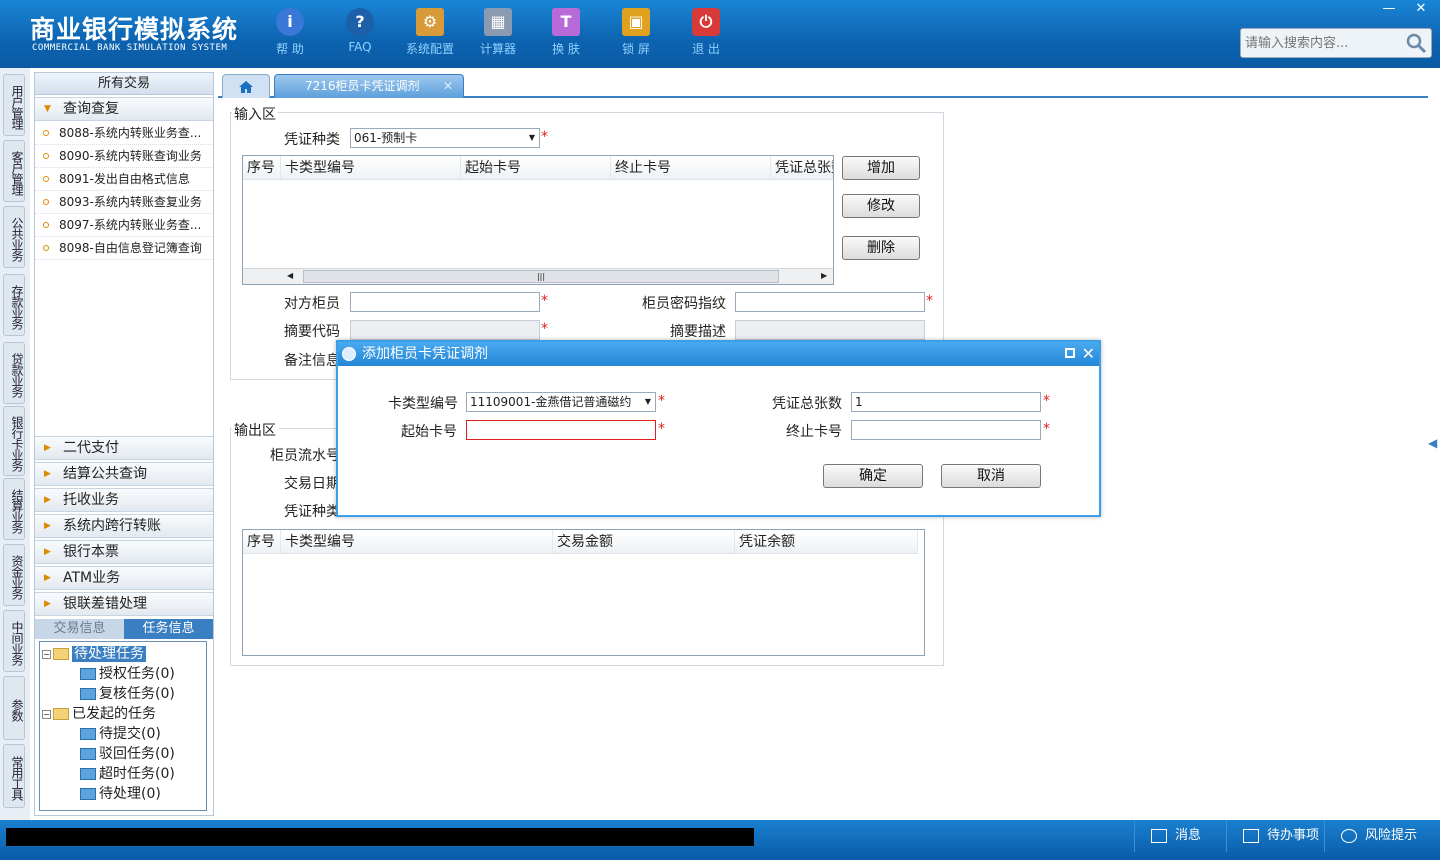  What do you see at coordinates (14, 237) in the screenshot?
I see `vtab-public-business: 公共业务` at bounding box center [14, 237].